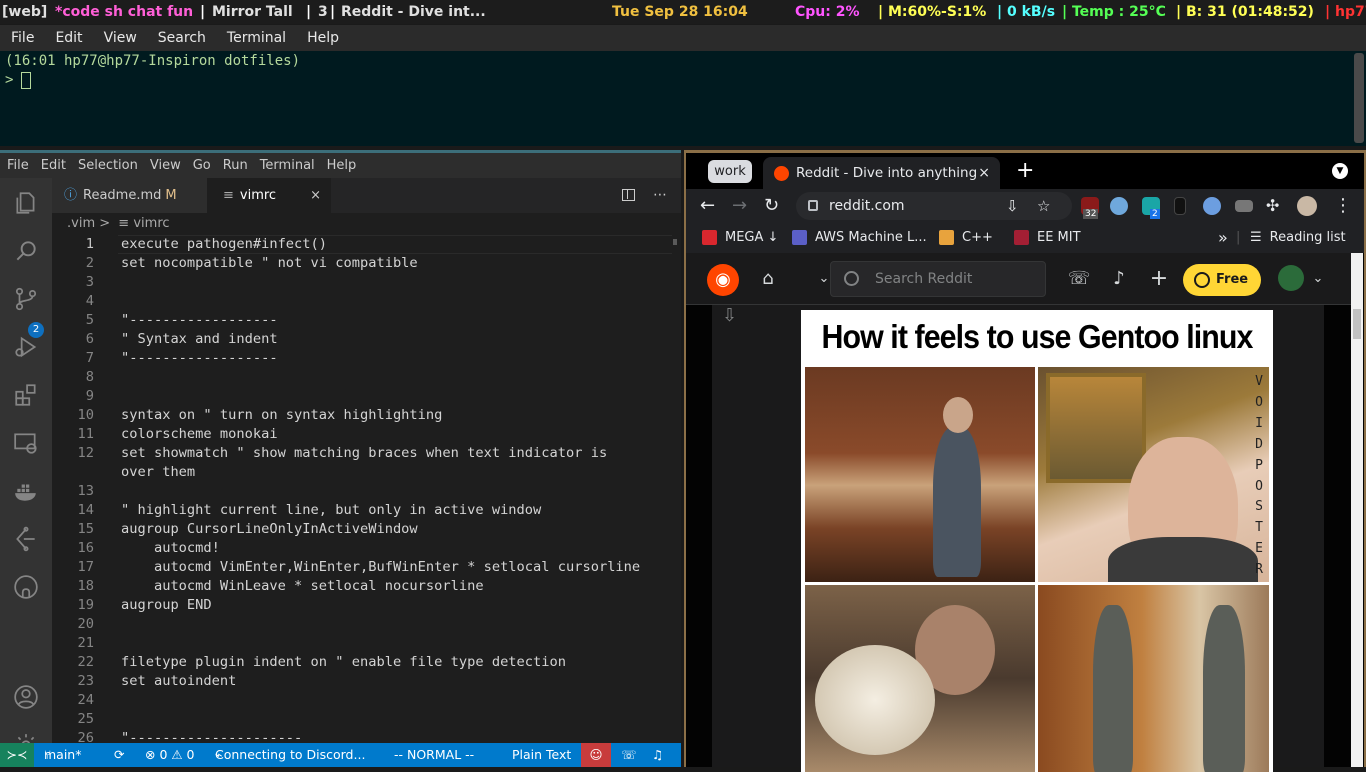 This screenshot has width=1366, height=772. I want to click on code-line: 4, so click(366, 301).